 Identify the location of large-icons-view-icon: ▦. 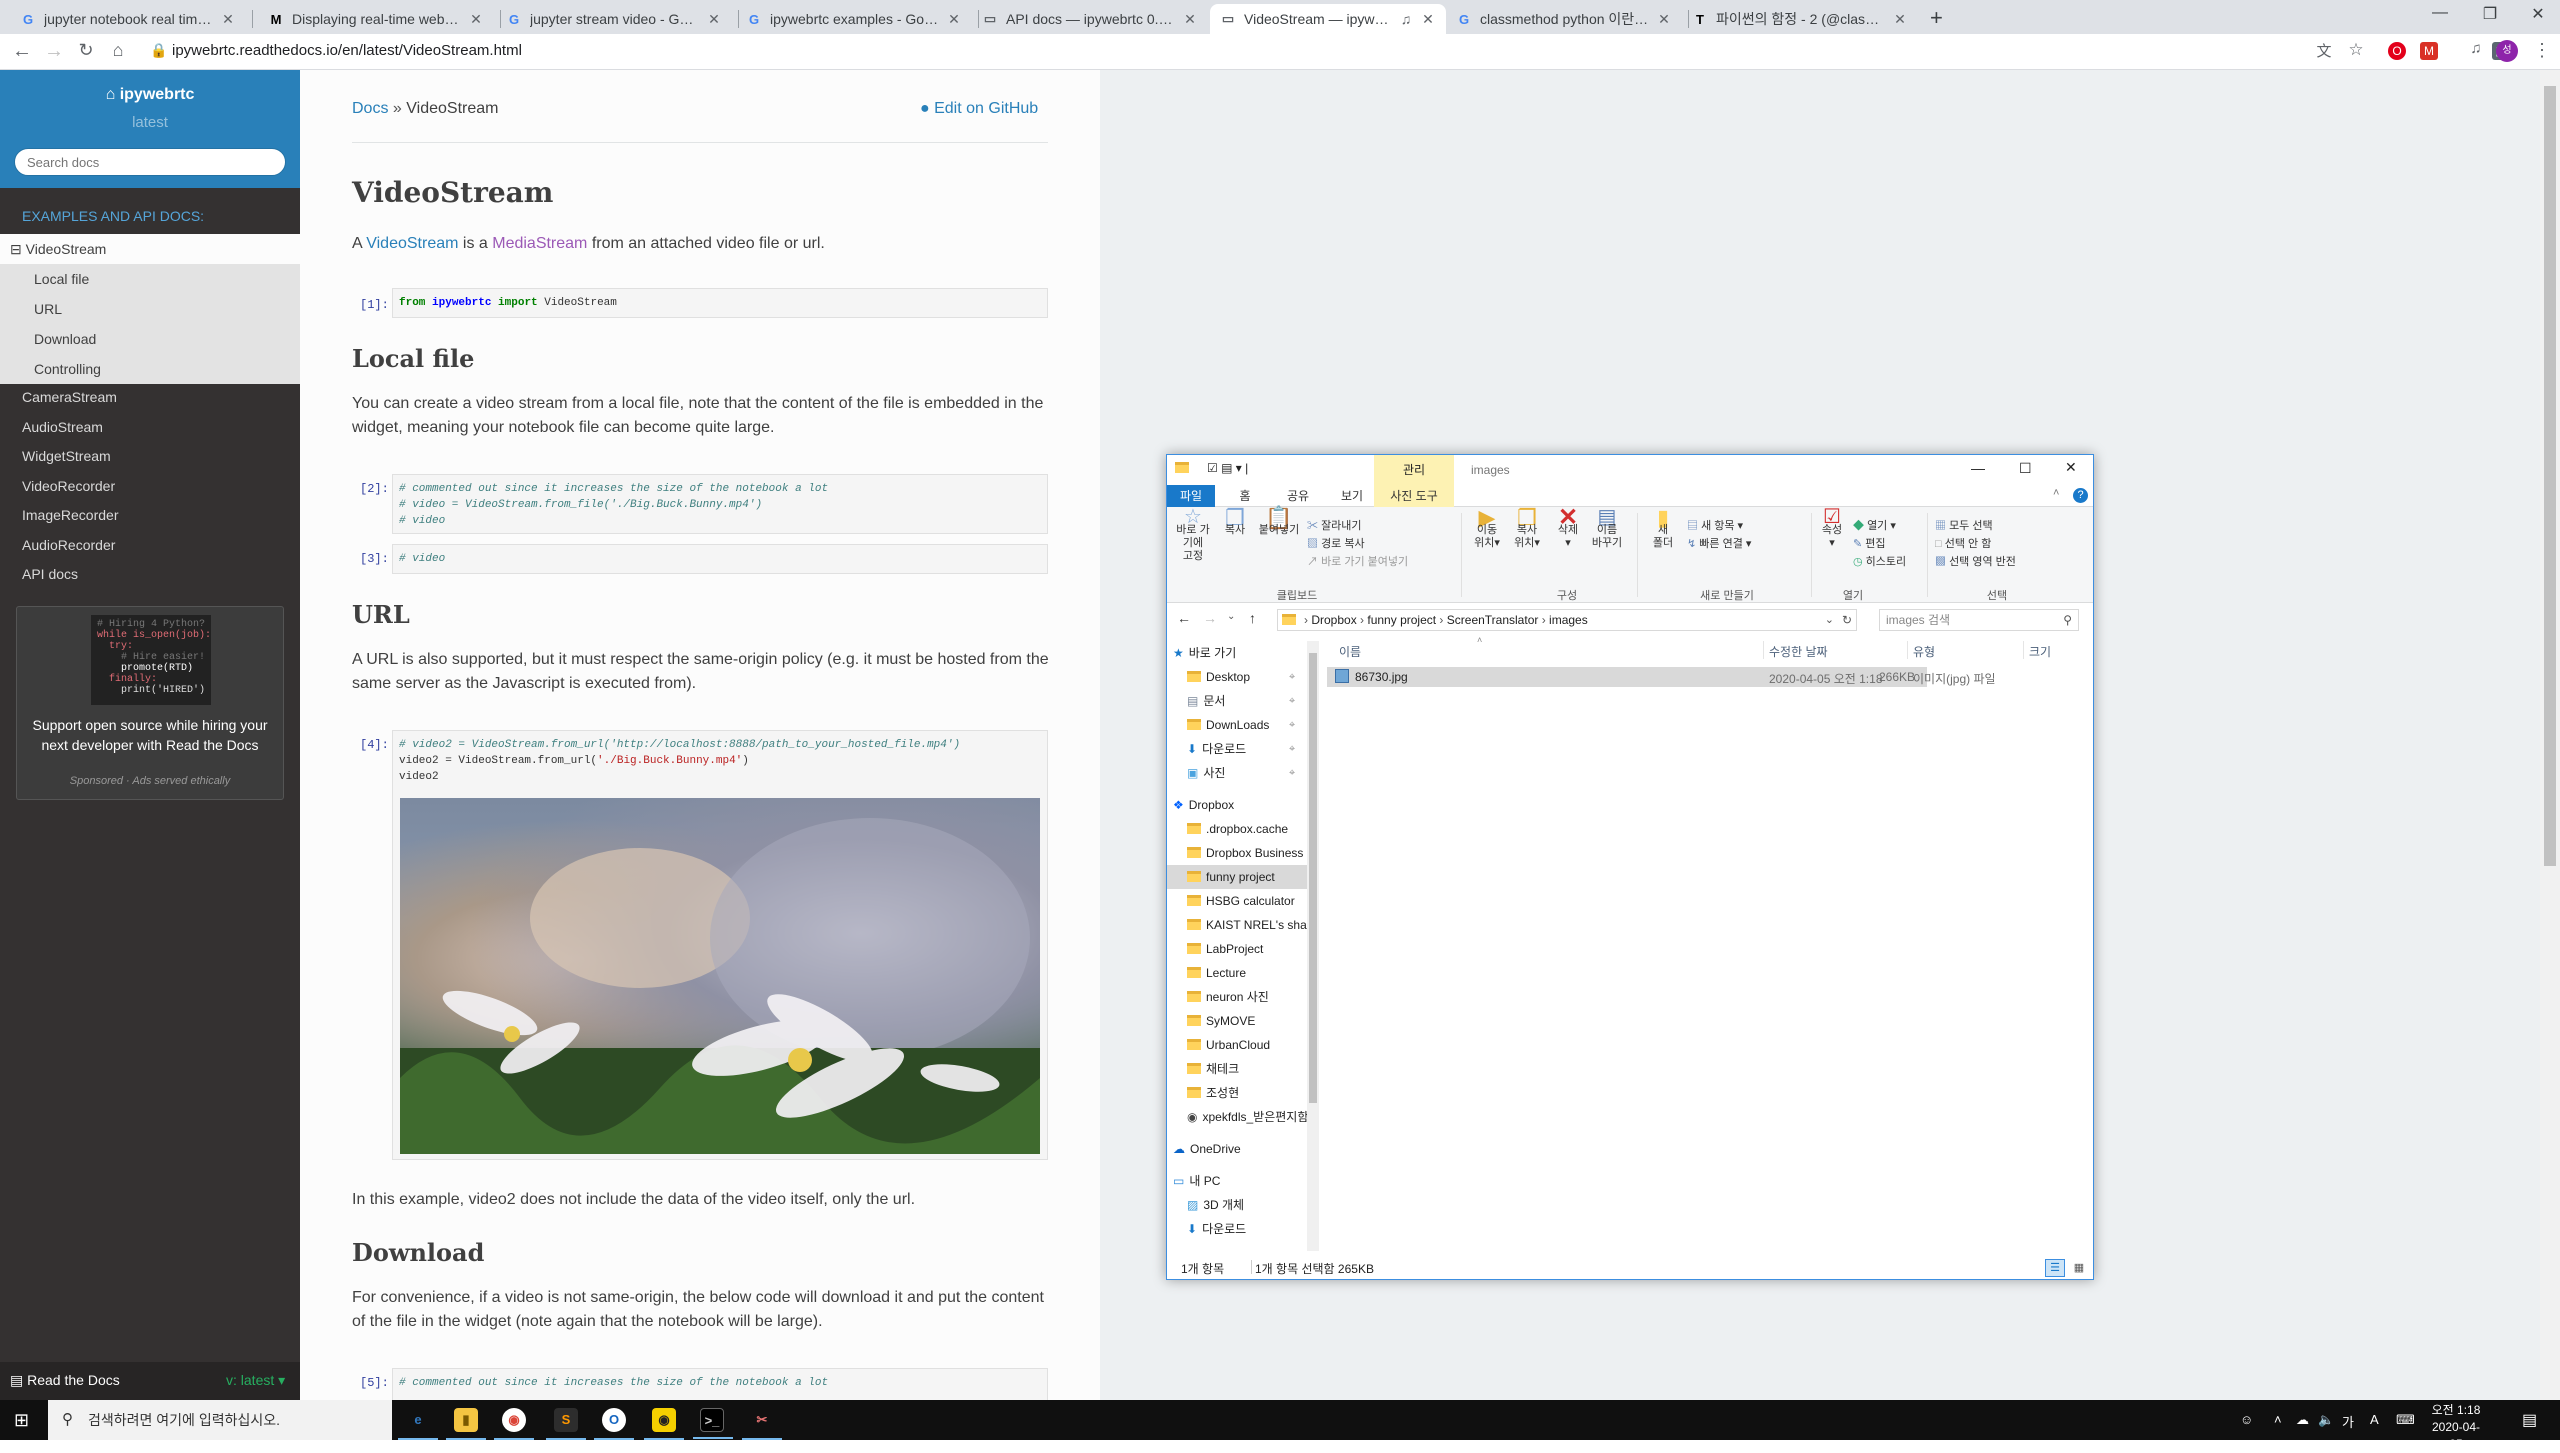
(2079, 1268).